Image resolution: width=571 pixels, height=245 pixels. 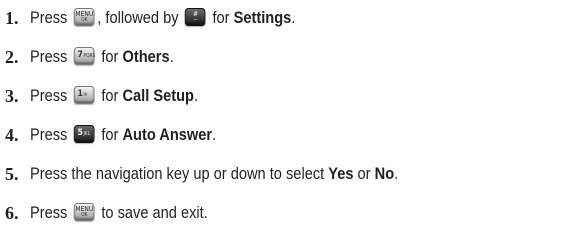 I want to click on step-number: 5., so click(x=12, y=173).